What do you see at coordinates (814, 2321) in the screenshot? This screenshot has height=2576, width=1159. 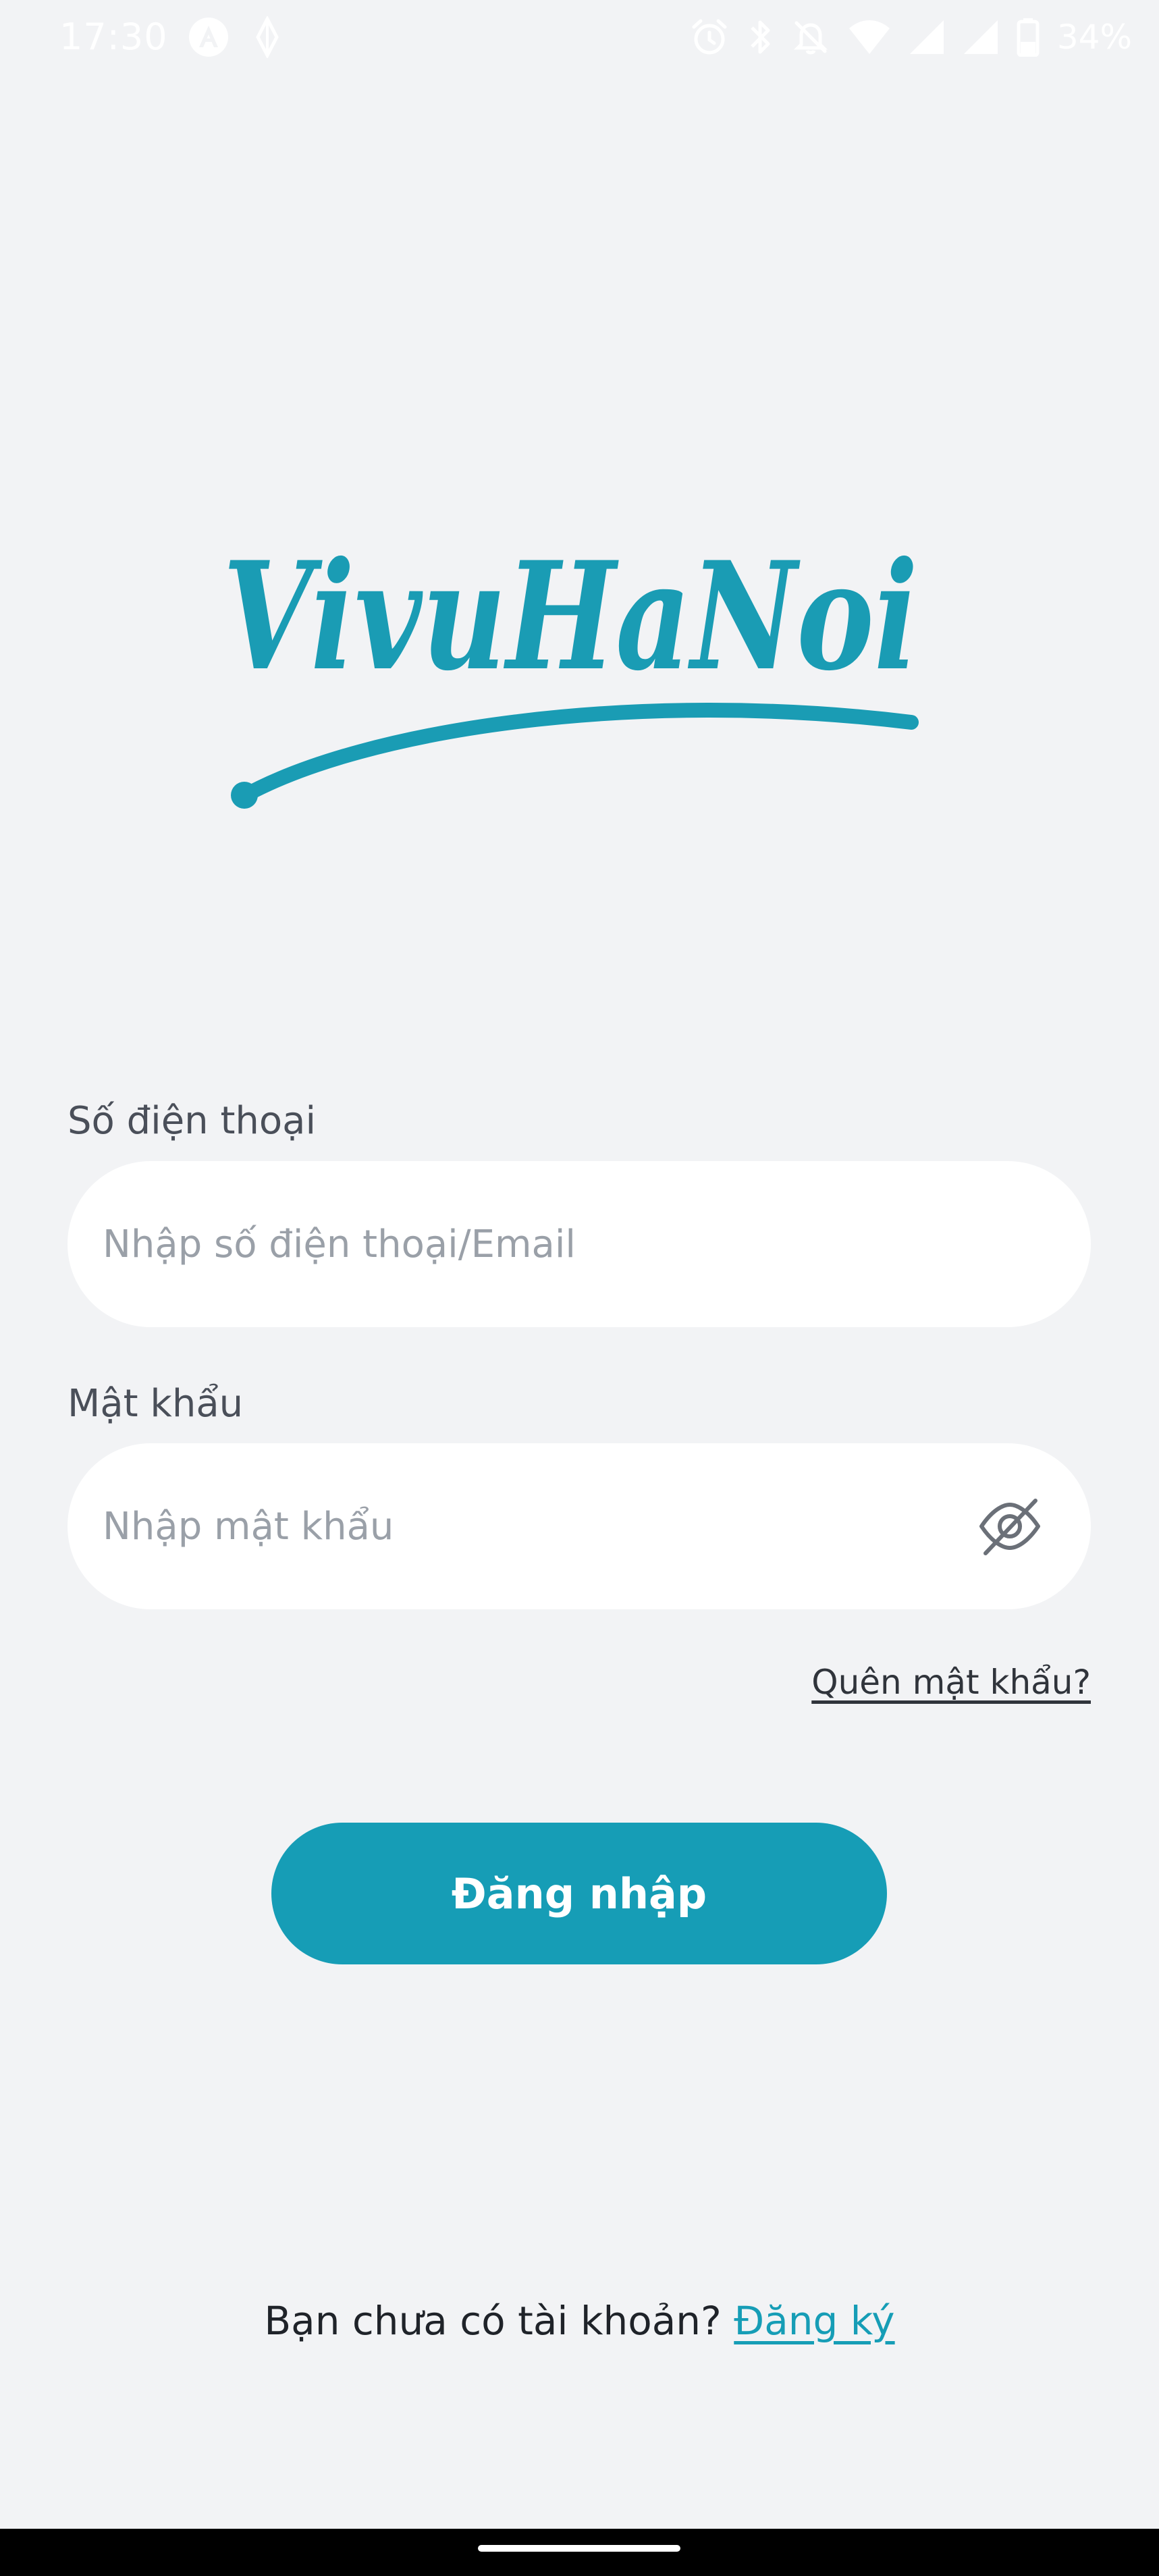 I see `signup-link: Đăng ký` at bounding box center [814, 2321].